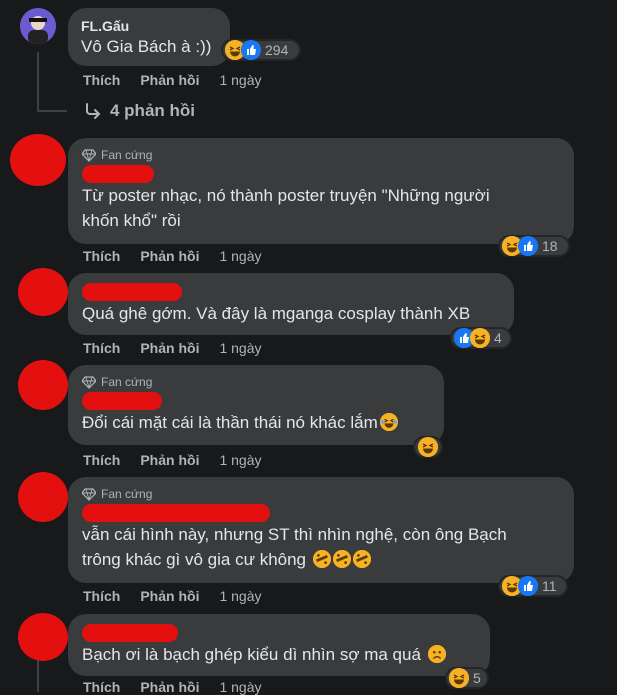  Describe the element at coordinates (477, 678) in the screenshot. I see `reaction-count: 5` at that location.